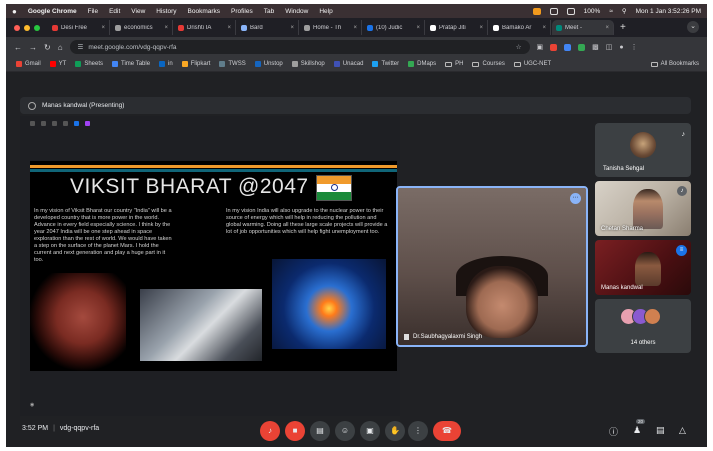 Image resolution: width=713 pixels, height=451 pixels. What do you see at coordinates (454, 64) in the screenshot?
I see `bookmark-item: PH` at bounding box center [454, 64].